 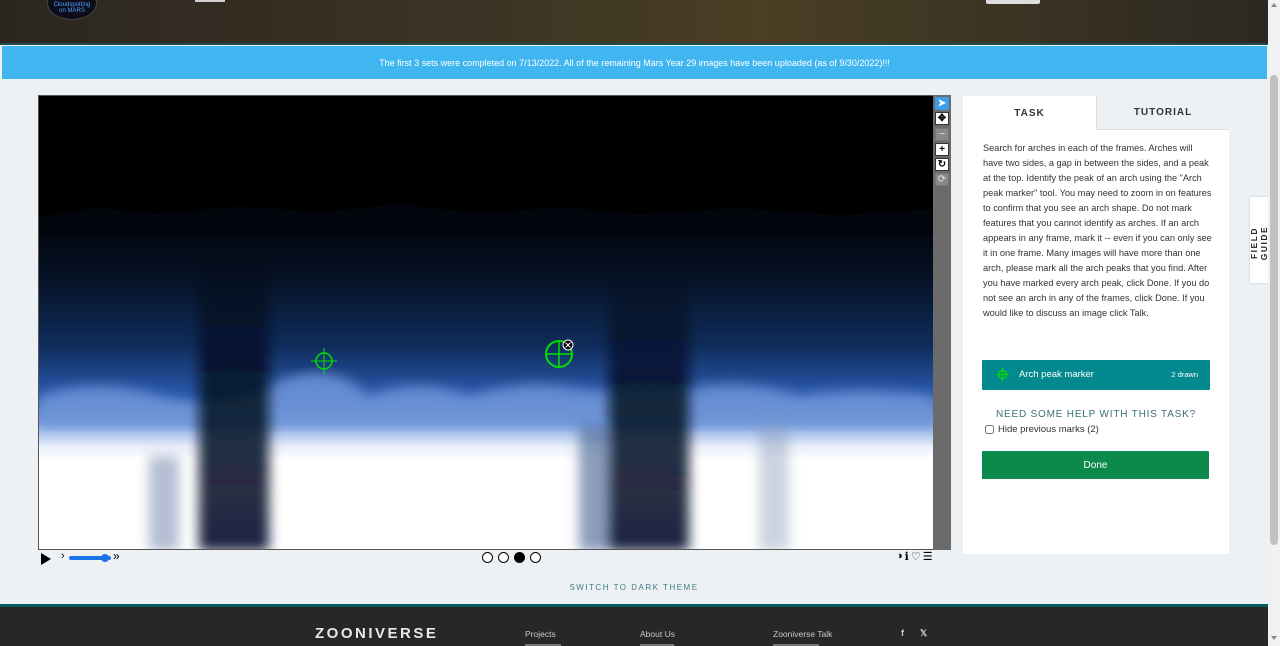 I want to click on header-title-fragment, so click(x=210, y=1).